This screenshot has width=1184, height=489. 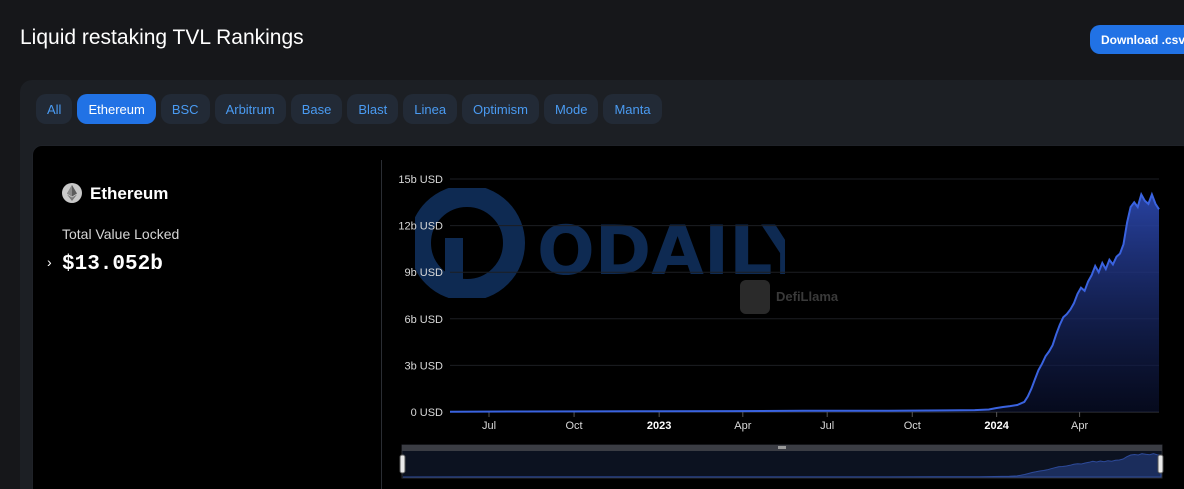 I want to click on y-tick-label: 3b USD, so click(x=423, y=366).